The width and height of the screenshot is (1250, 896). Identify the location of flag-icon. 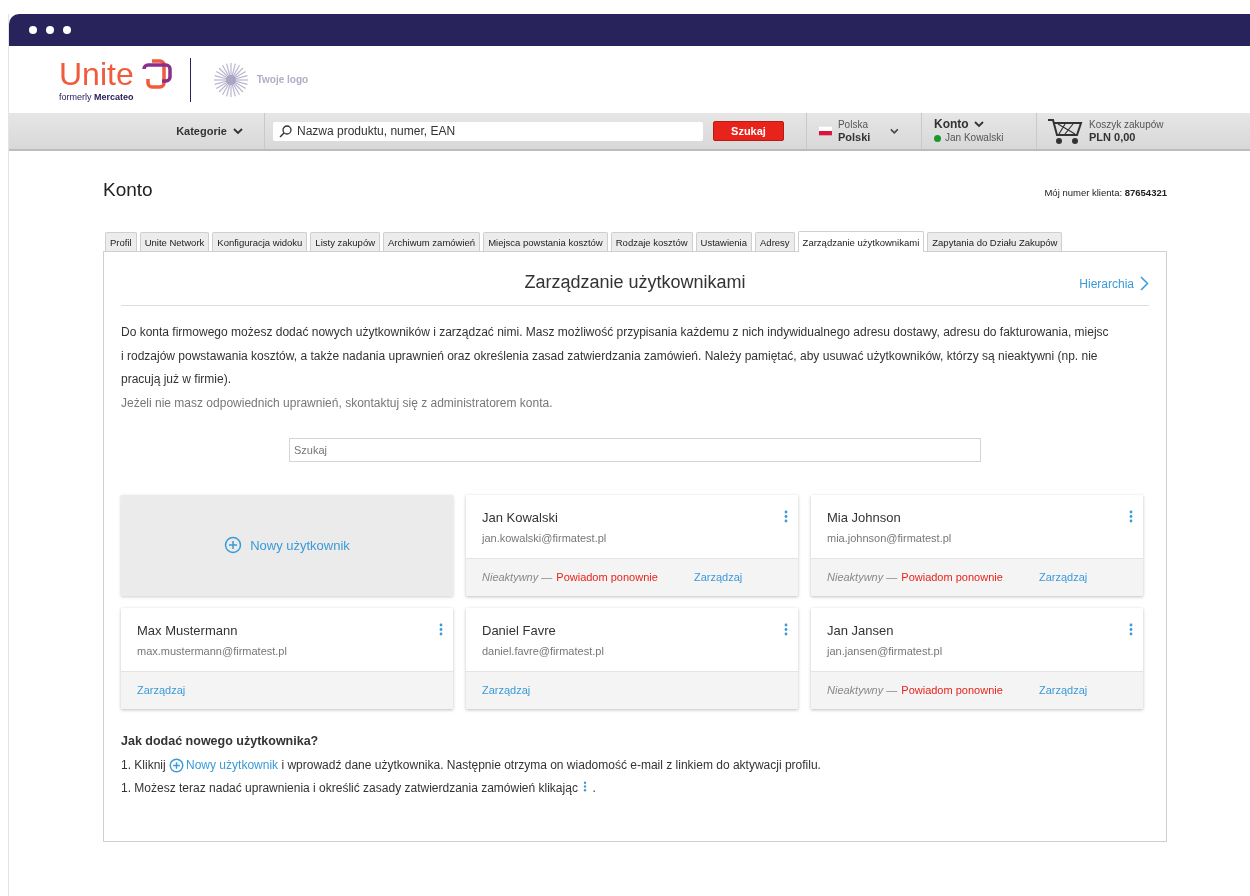
(825, 131).